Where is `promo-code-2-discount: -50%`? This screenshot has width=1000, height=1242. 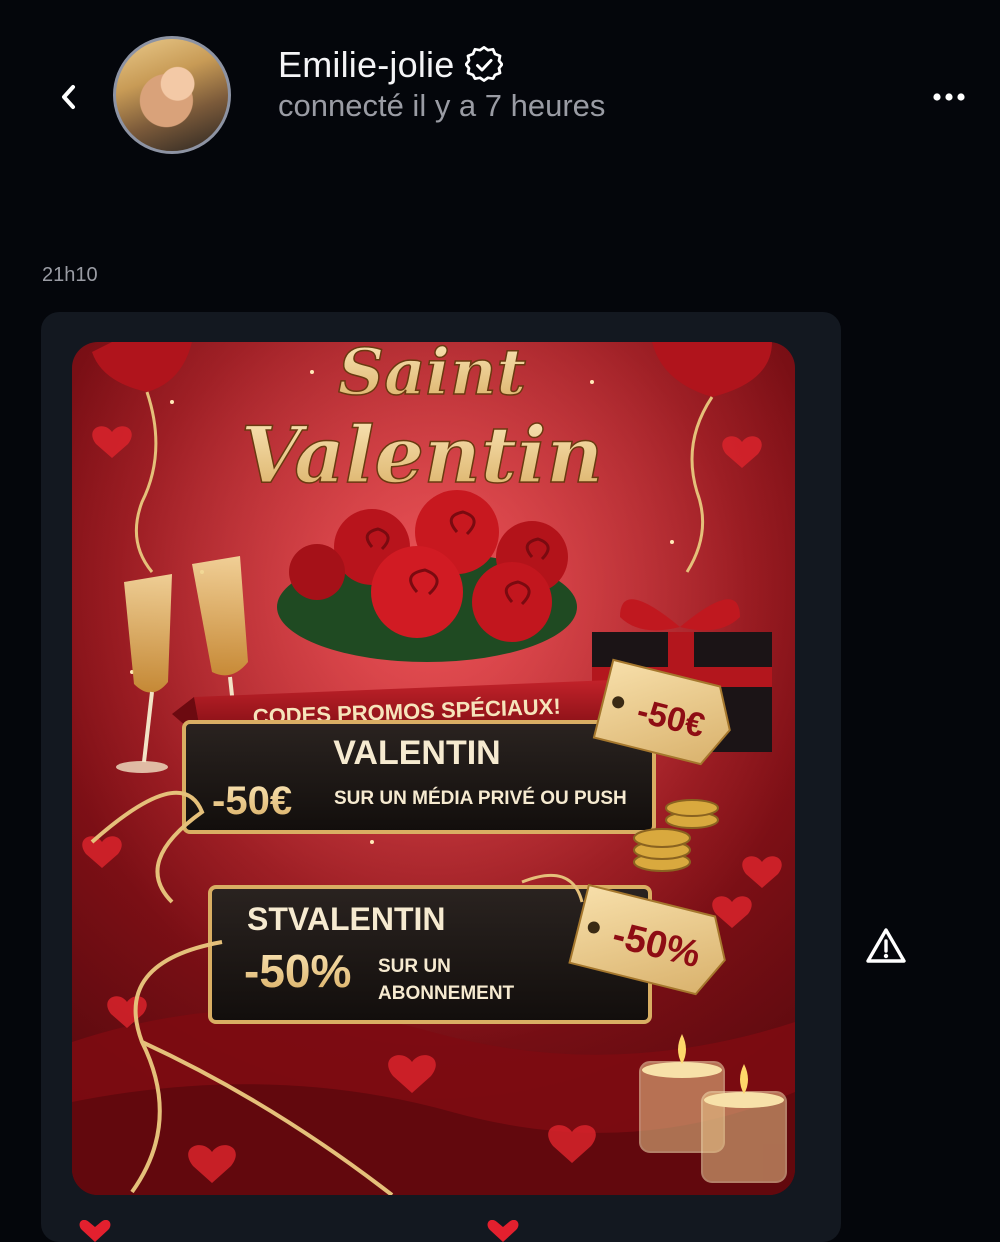 promo-code-2-discount: -50% is located at coordinates (297, 971).